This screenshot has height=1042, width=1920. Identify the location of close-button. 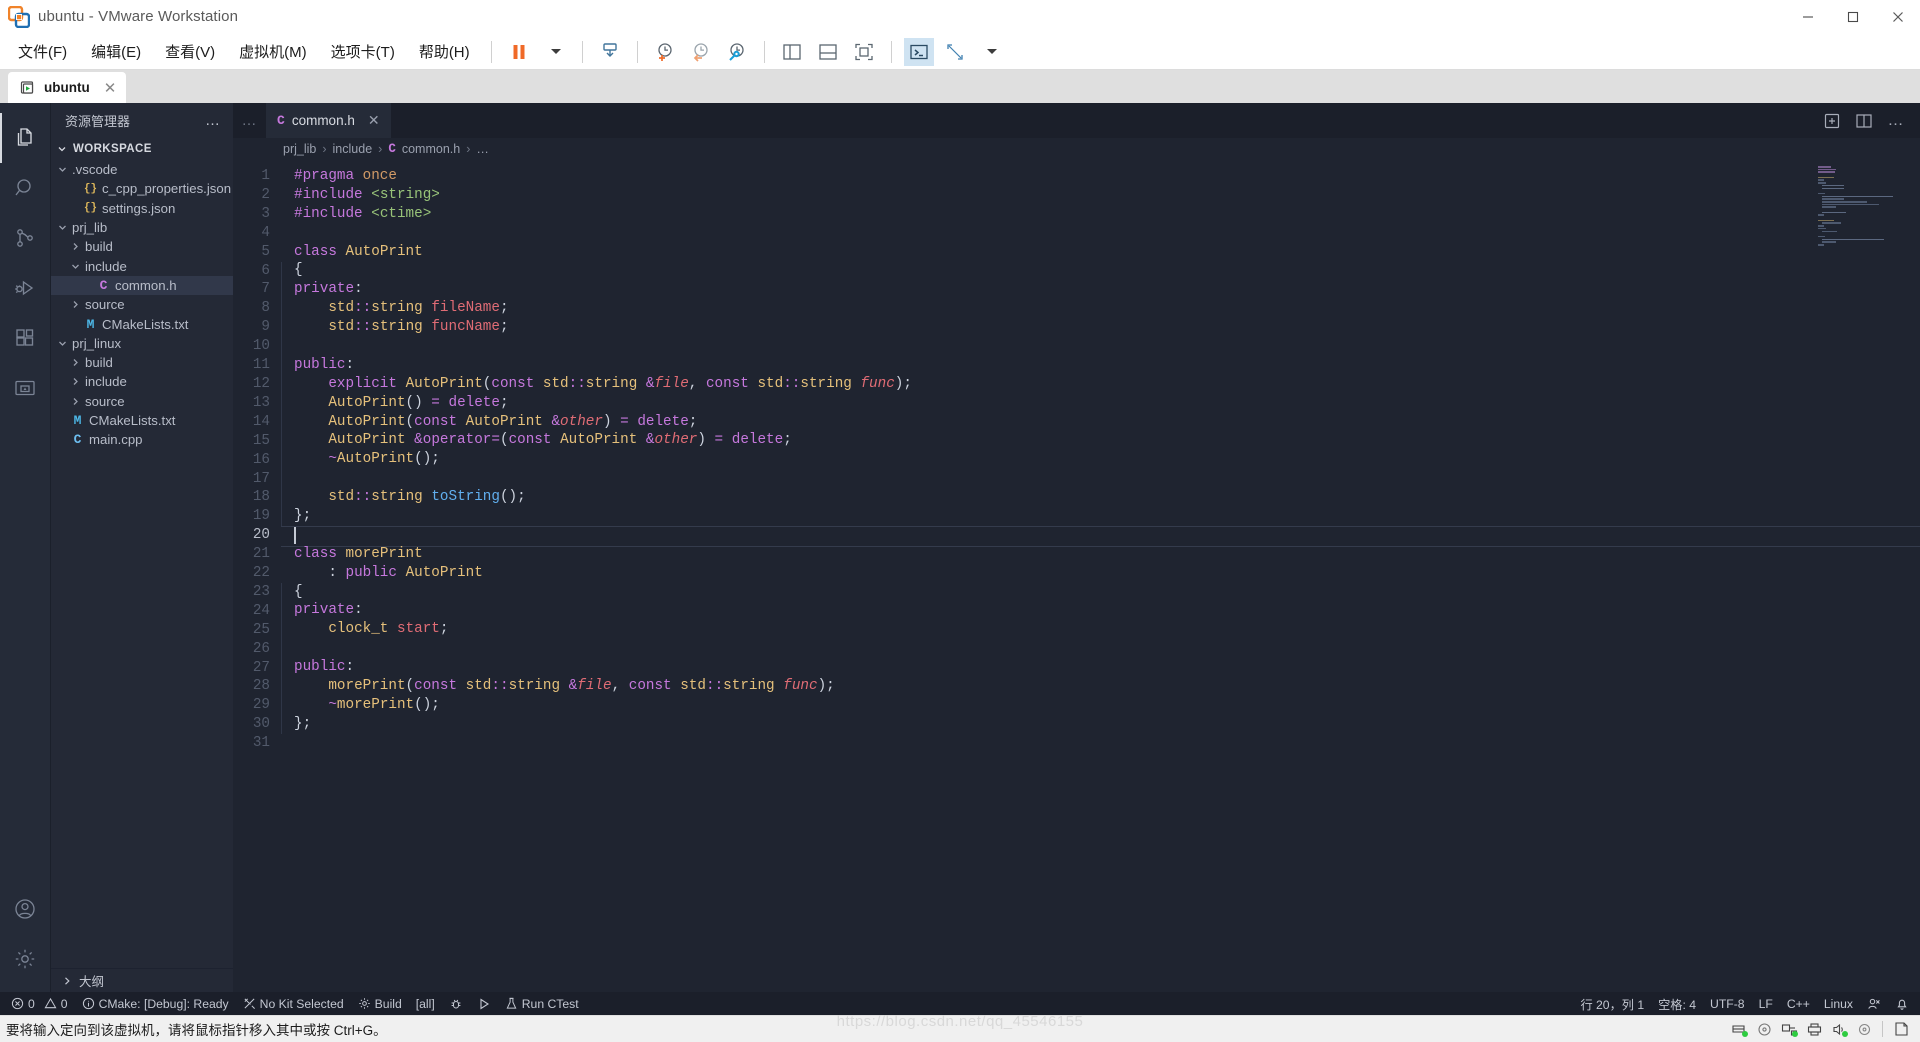
(1897, 17).